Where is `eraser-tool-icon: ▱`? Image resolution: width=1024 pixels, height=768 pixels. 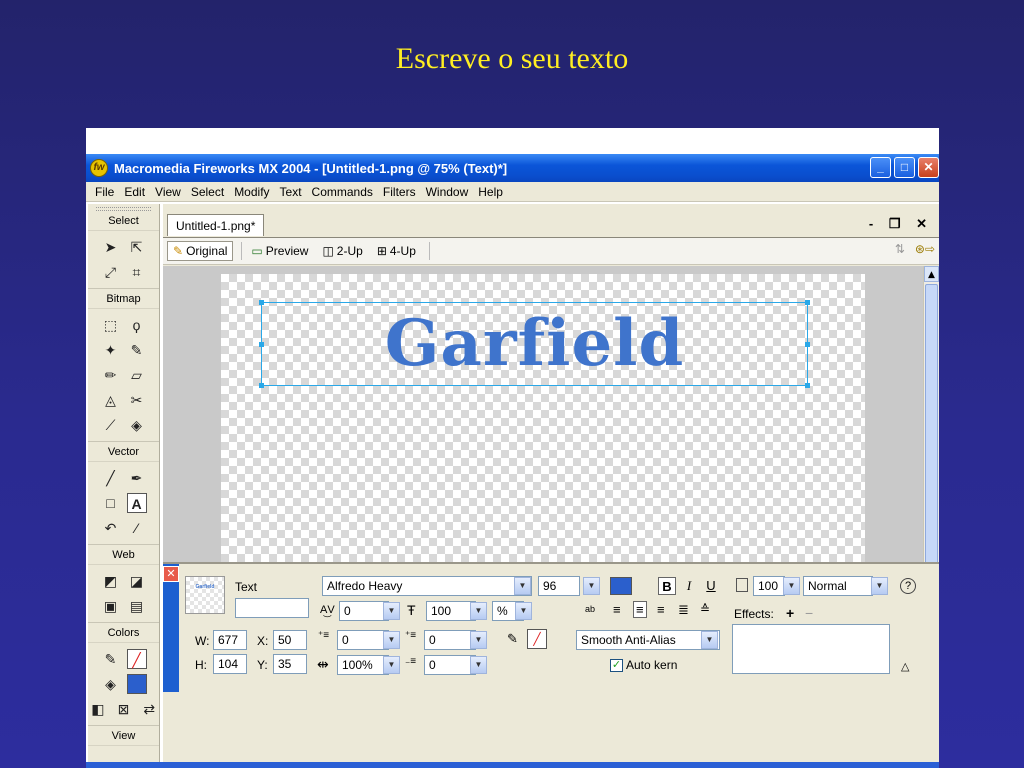
eraser-tool-icon: ▱ is located at coordinates (137, 375).